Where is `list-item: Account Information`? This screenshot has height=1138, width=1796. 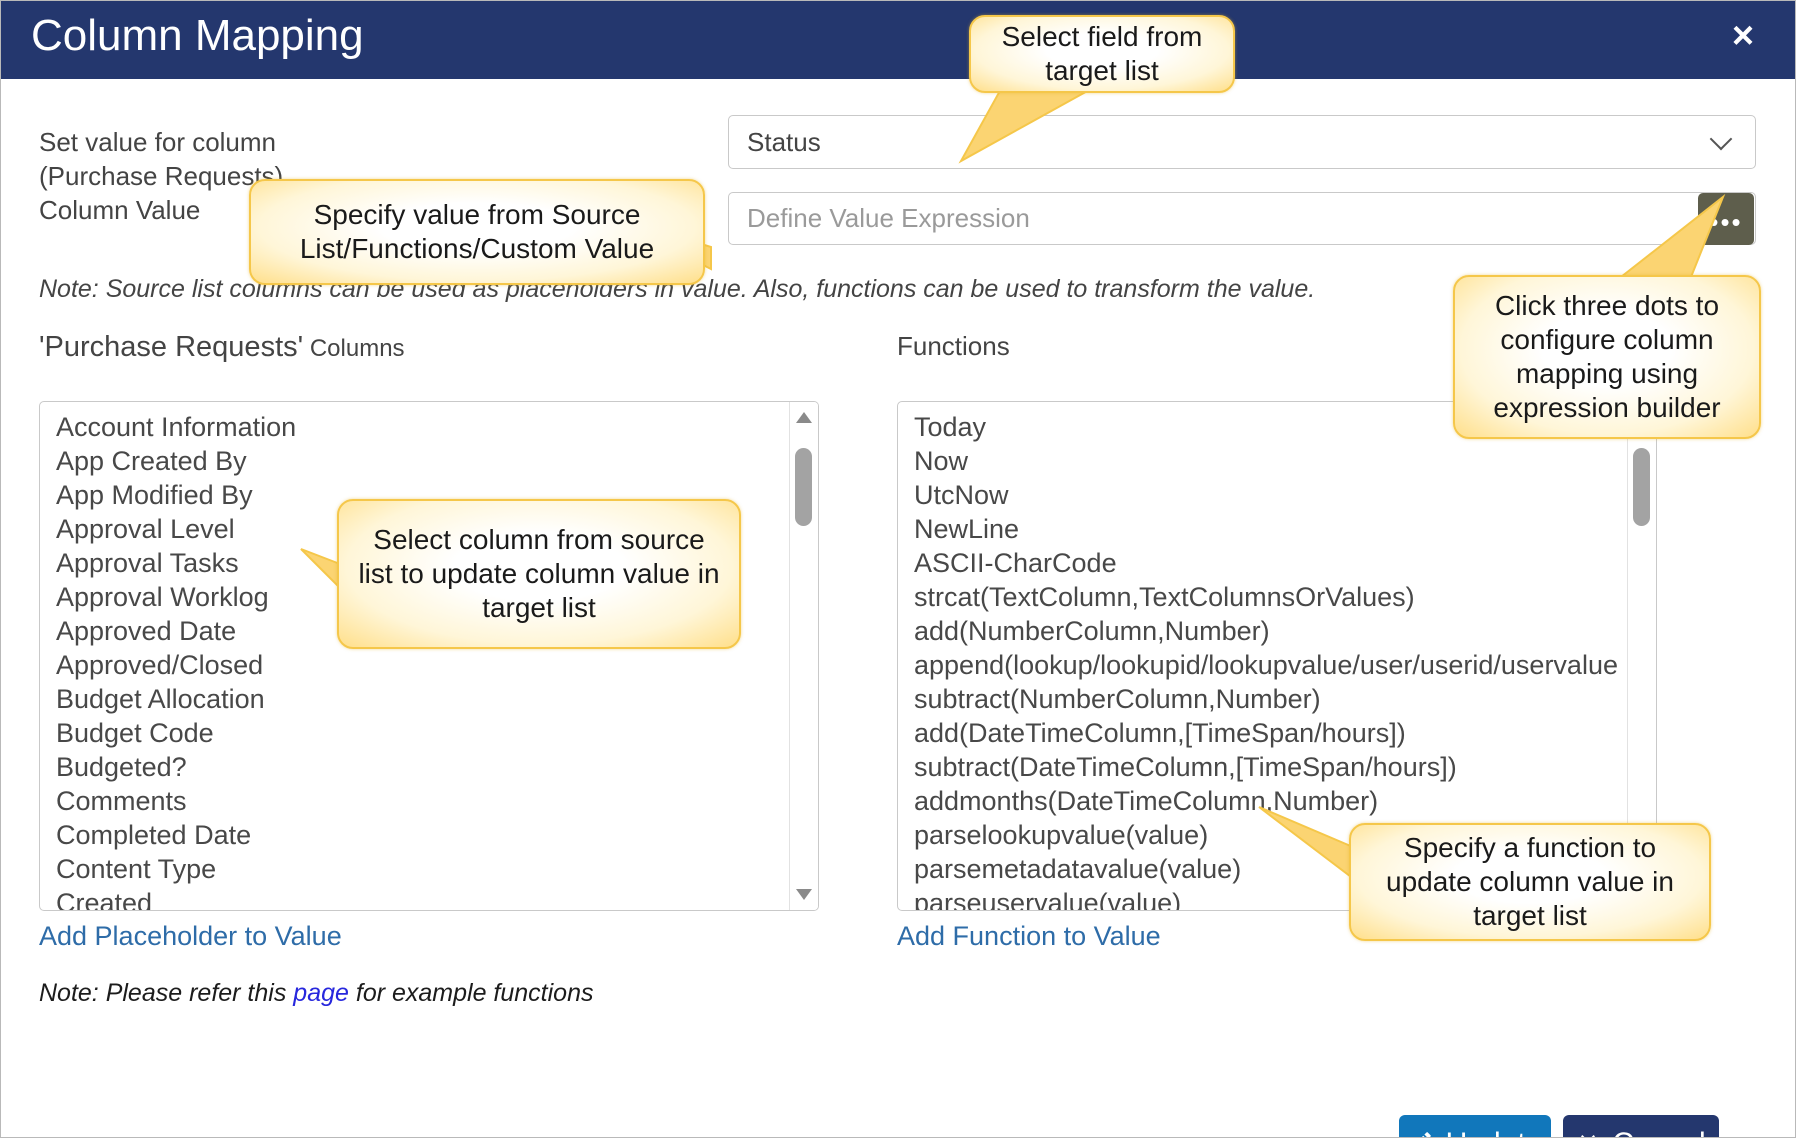
list-item: Account Information is located at coordinates (415, 427).